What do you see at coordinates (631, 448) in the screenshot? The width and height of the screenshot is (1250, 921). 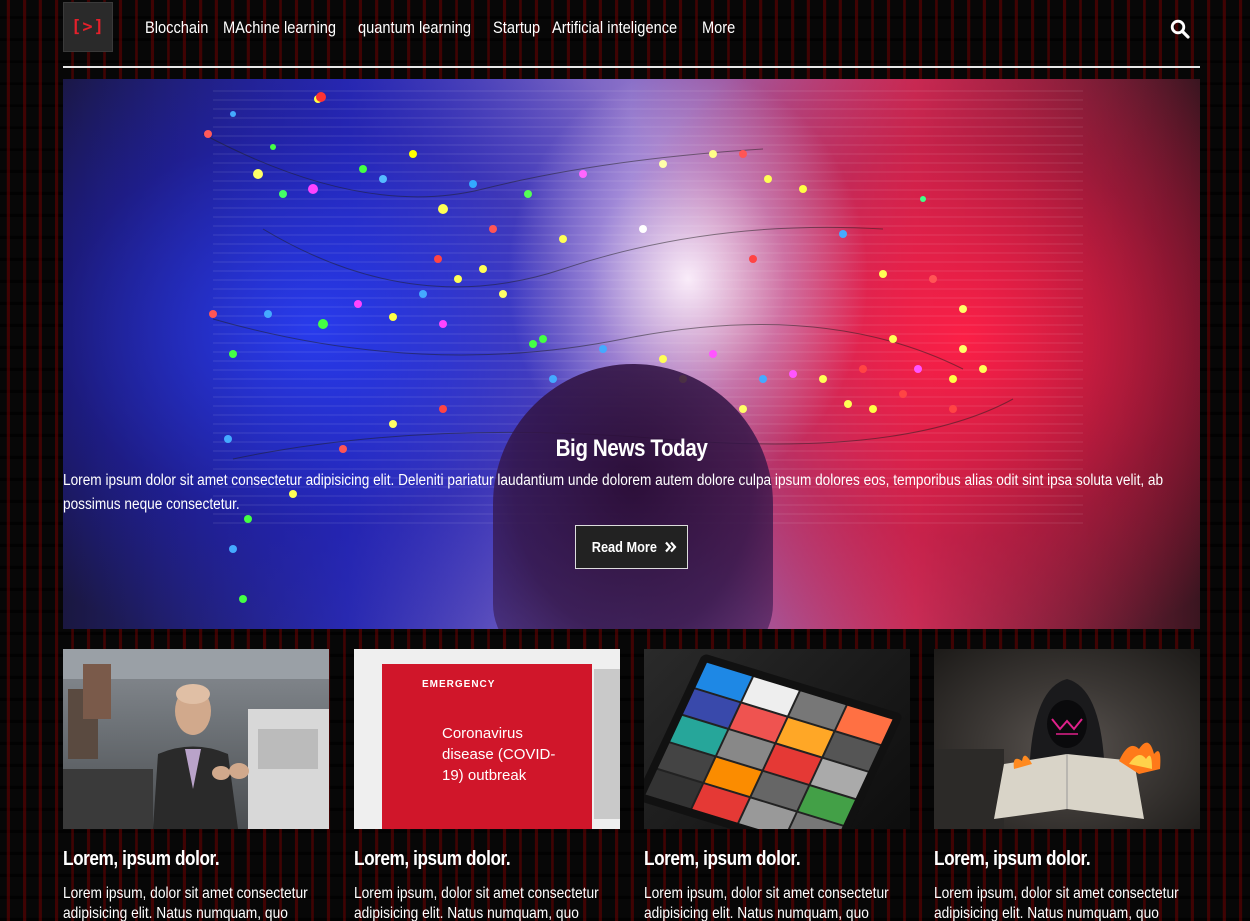 I see `hero-title: Big News Today` at bounding box center [631, 448].